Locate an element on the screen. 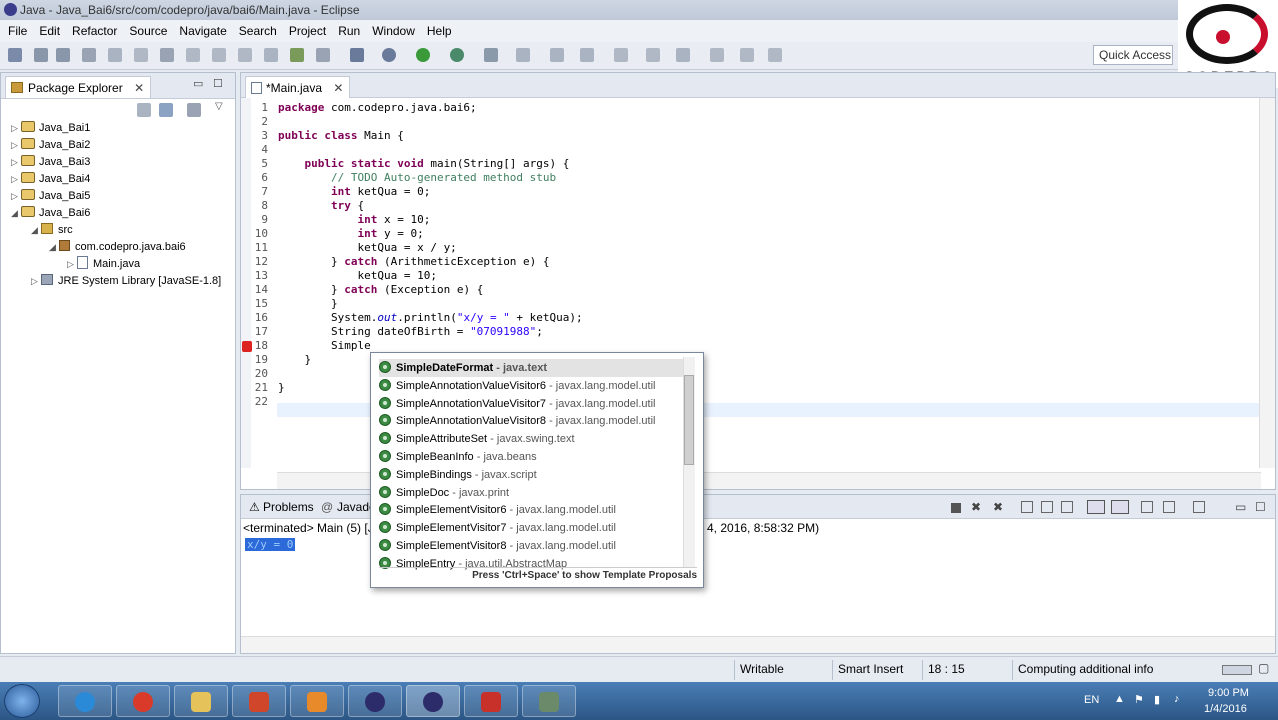 The image size is (1278, 720). open-console-icon is located at coordinates (1147, 507).